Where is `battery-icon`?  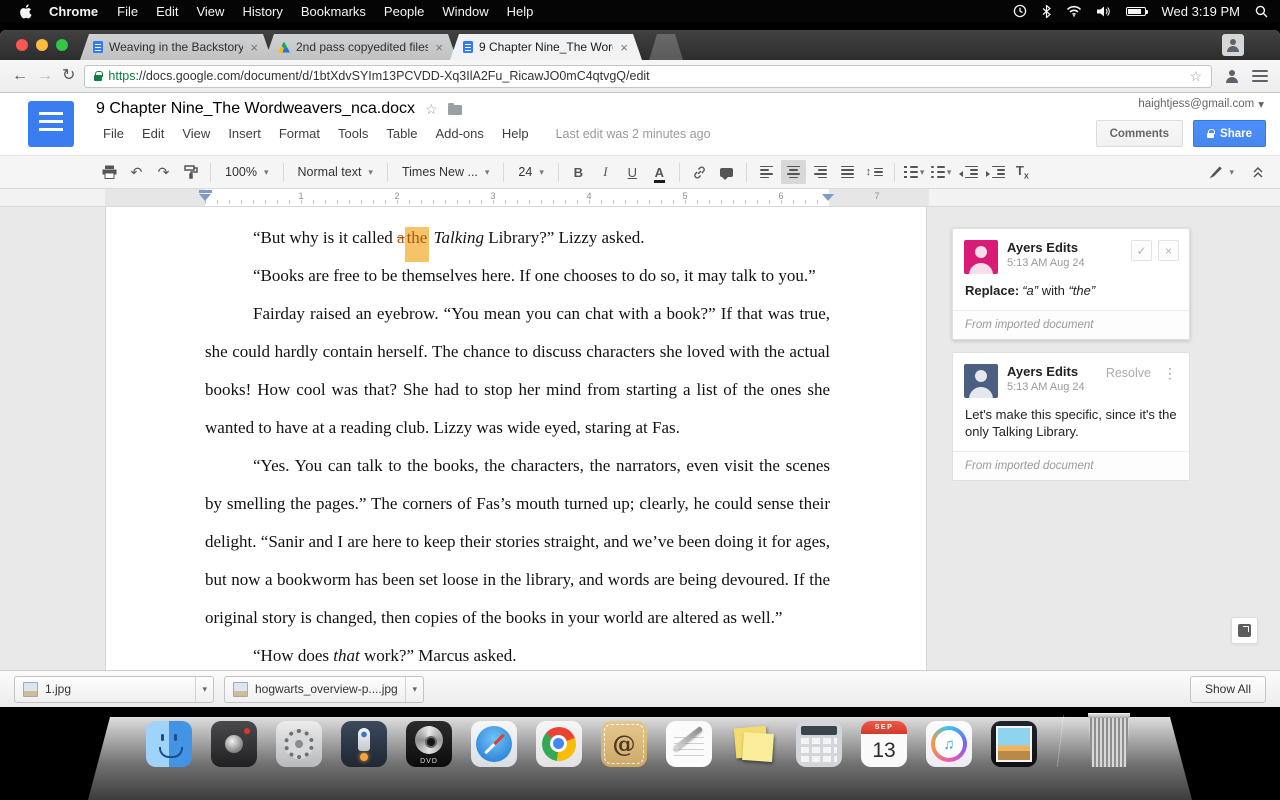 battery-icon is located at coordinates (1137, 11).